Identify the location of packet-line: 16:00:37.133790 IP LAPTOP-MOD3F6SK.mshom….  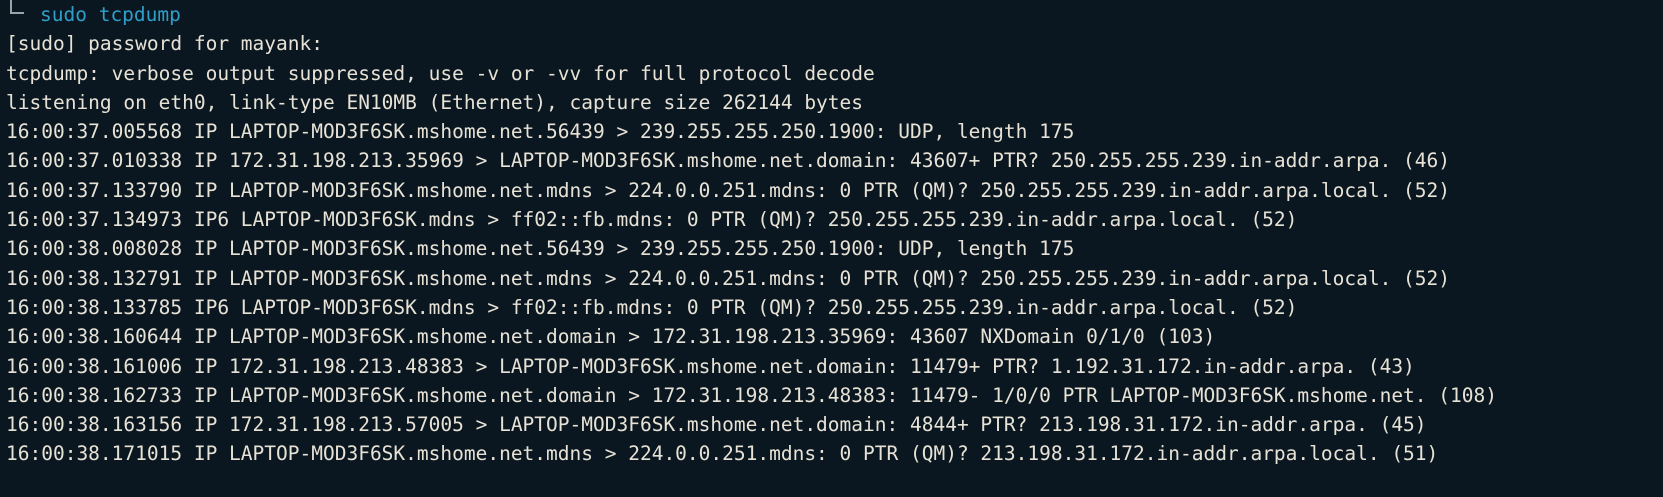
(728, 190).